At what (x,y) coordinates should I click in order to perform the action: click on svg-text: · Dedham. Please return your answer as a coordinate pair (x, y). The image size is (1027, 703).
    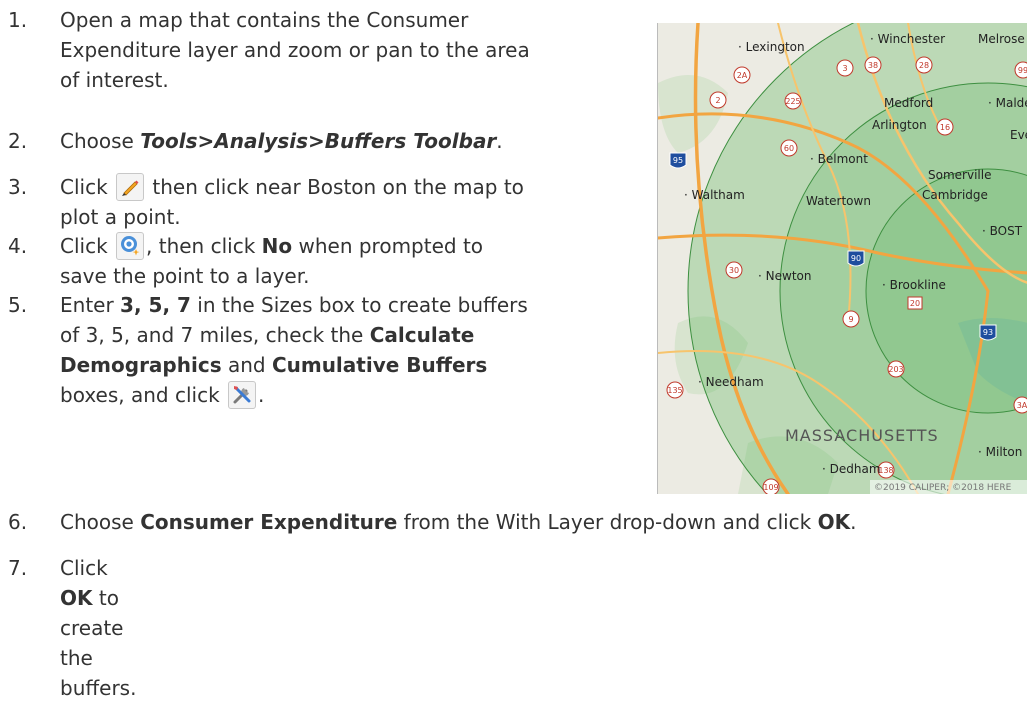
    Looking at the image, I should click on (851, 469).